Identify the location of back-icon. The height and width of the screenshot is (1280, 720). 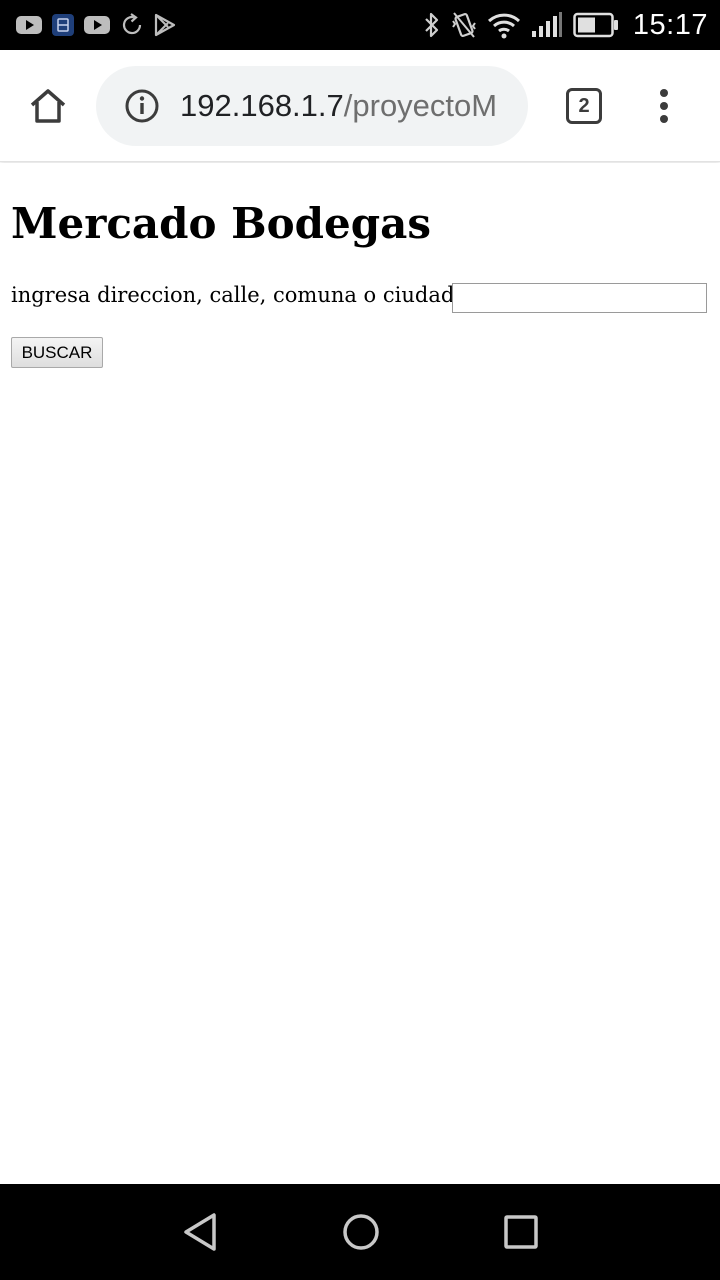
(200, 1232).